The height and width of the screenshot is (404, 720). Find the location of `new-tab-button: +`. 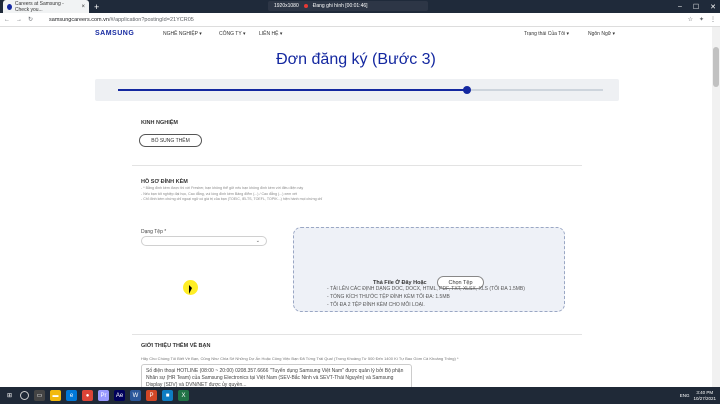

new-tab-button: + is located at coordinates (96, 7).